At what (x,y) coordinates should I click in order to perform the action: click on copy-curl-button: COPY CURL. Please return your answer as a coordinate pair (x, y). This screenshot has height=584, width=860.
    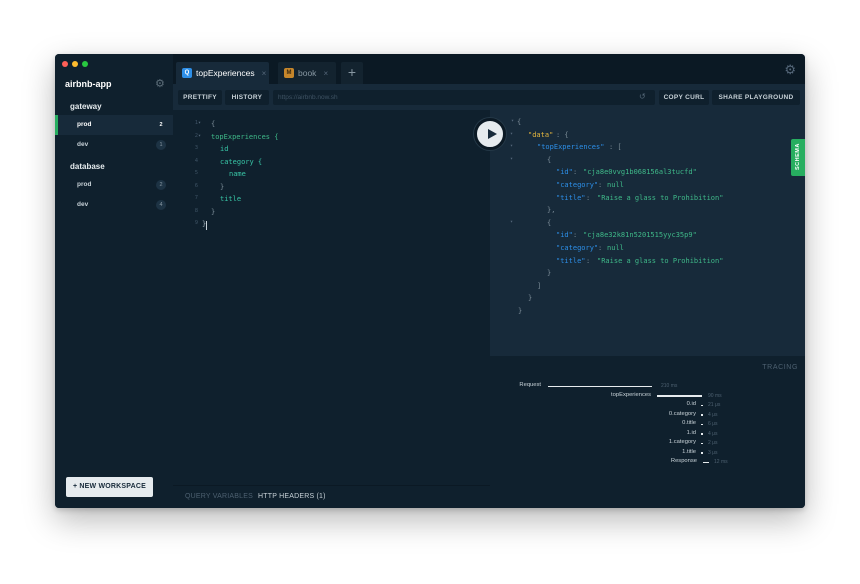
    Looking at the image, I should click on (684, 97).